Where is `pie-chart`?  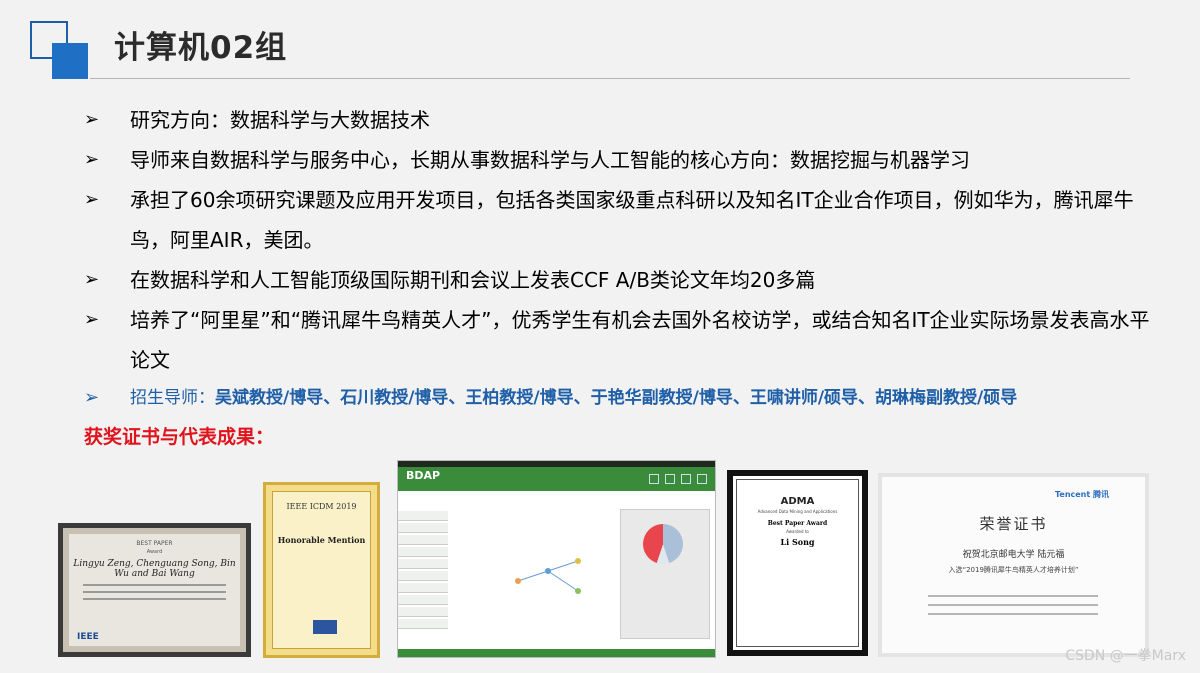 pie-chart is located at coordinates (663, 544).